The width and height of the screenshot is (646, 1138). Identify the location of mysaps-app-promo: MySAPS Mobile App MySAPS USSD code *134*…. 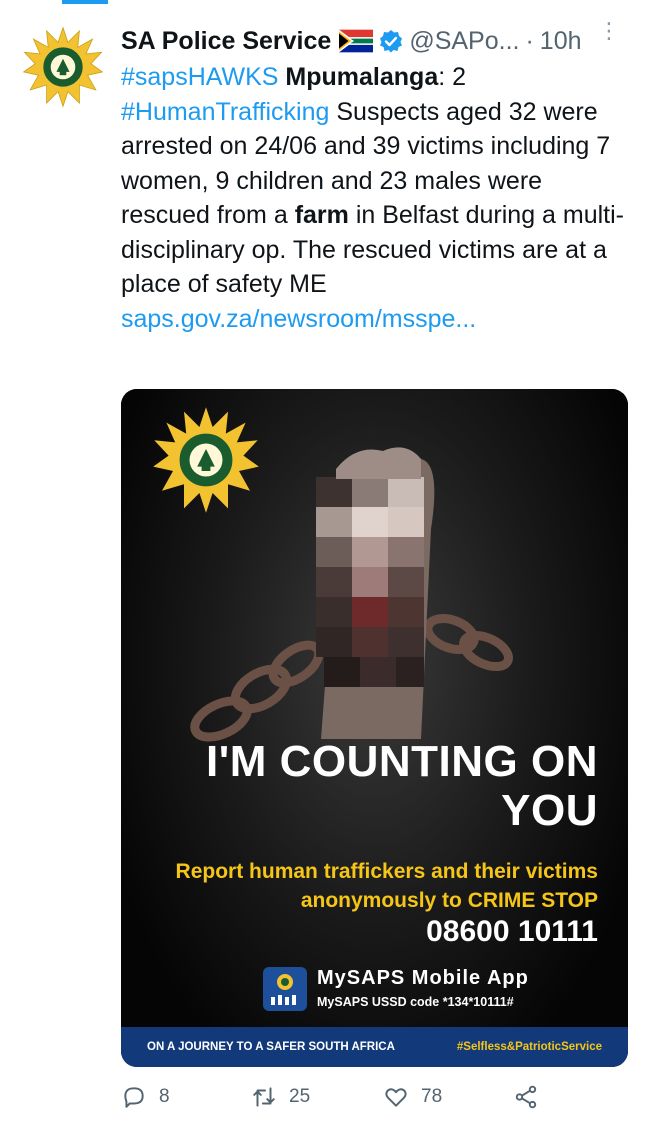
(430, 990).